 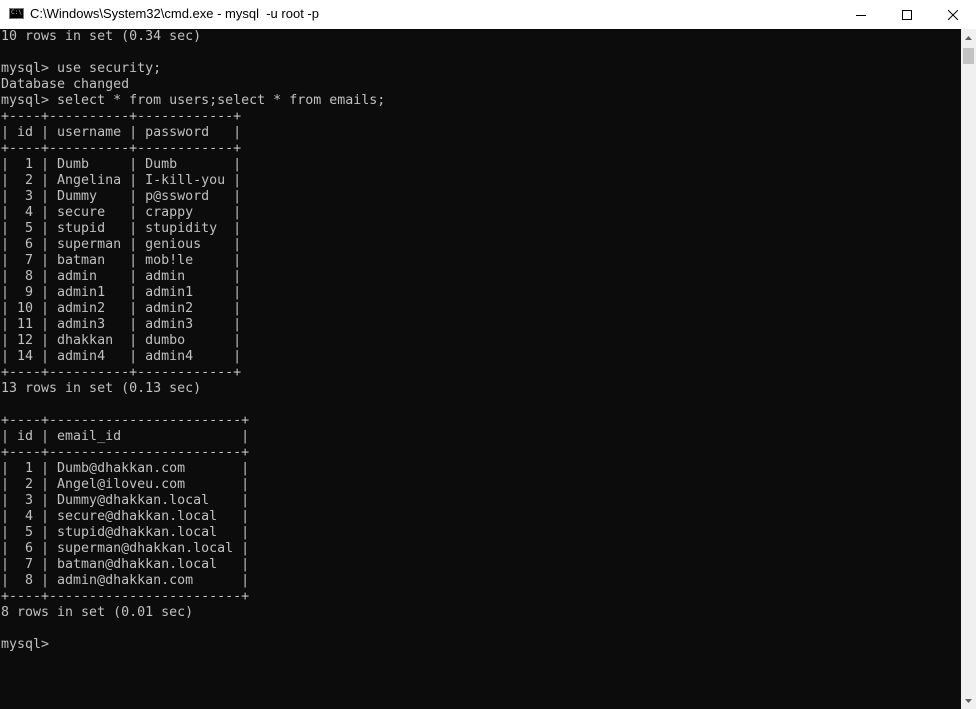 I want to click on console-line: | 9 | admin1 | admin1 |, so click(x=121, y=292).